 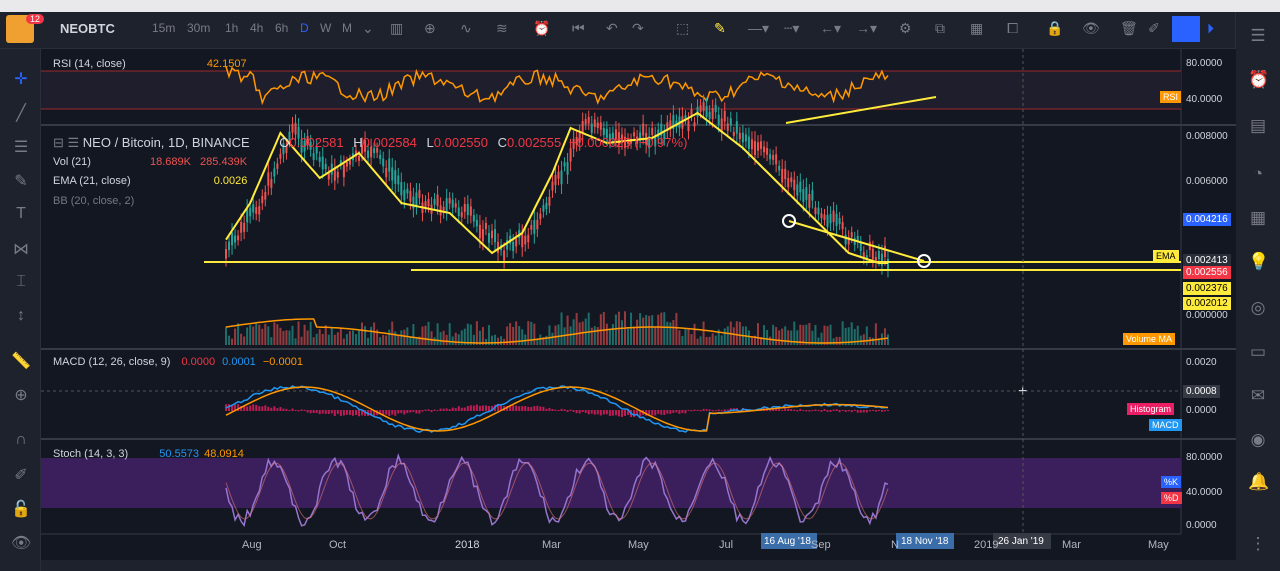 What do you see at coordinates (502, 28) in the screenshot?
I see `templates-icon: ≋` at bounding box center [502, 28].